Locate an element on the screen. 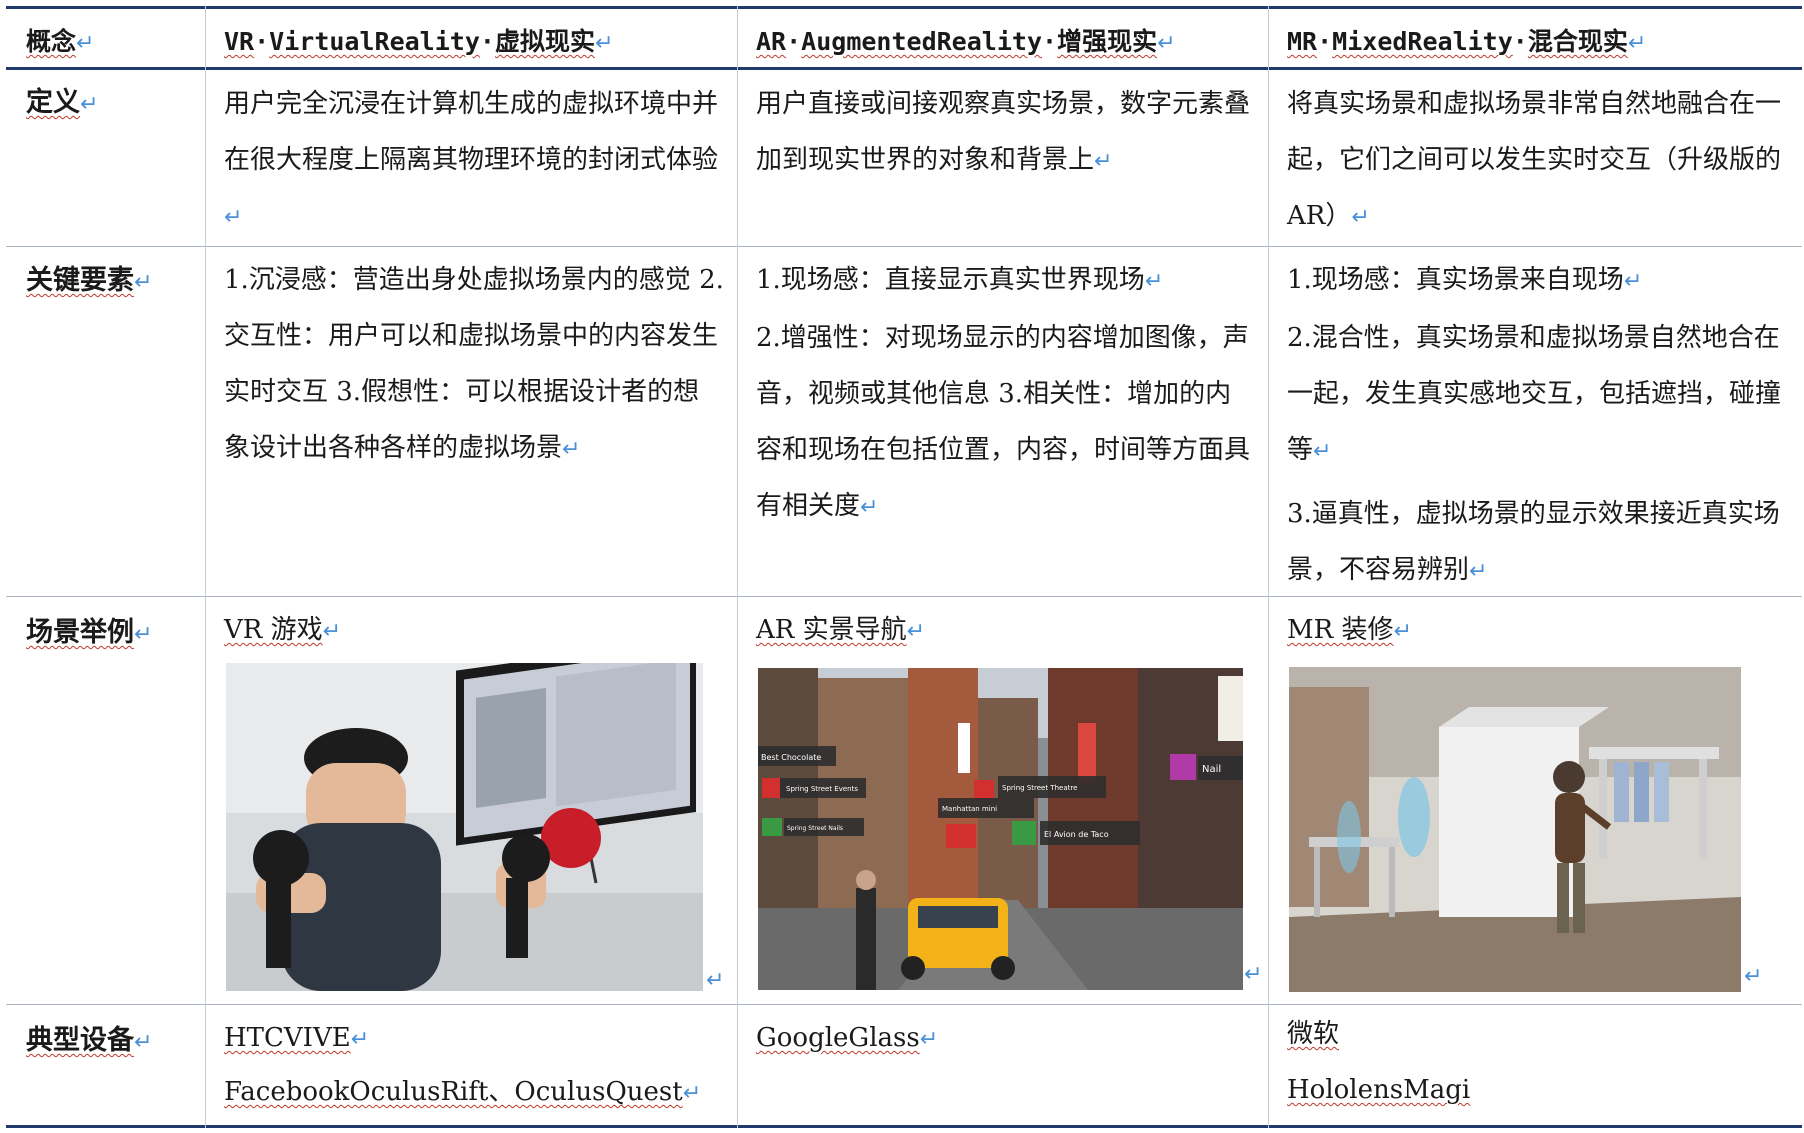  header-rule is located at coordinates (904, 68).